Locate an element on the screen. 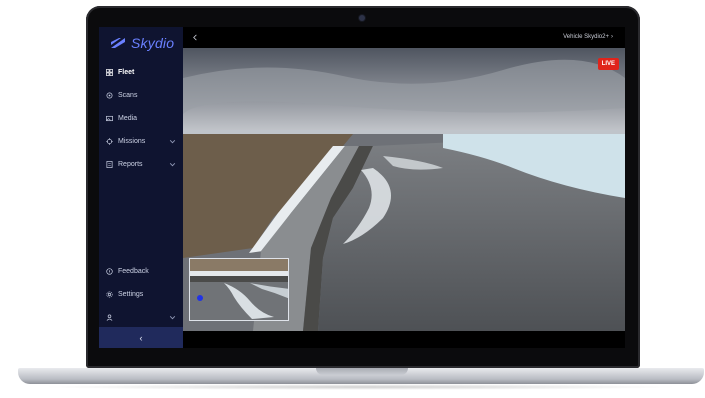 Image resolution: width=705 pixels, height=398 pixels. chevron-right-icon: › is located at coordinates (612, 37).